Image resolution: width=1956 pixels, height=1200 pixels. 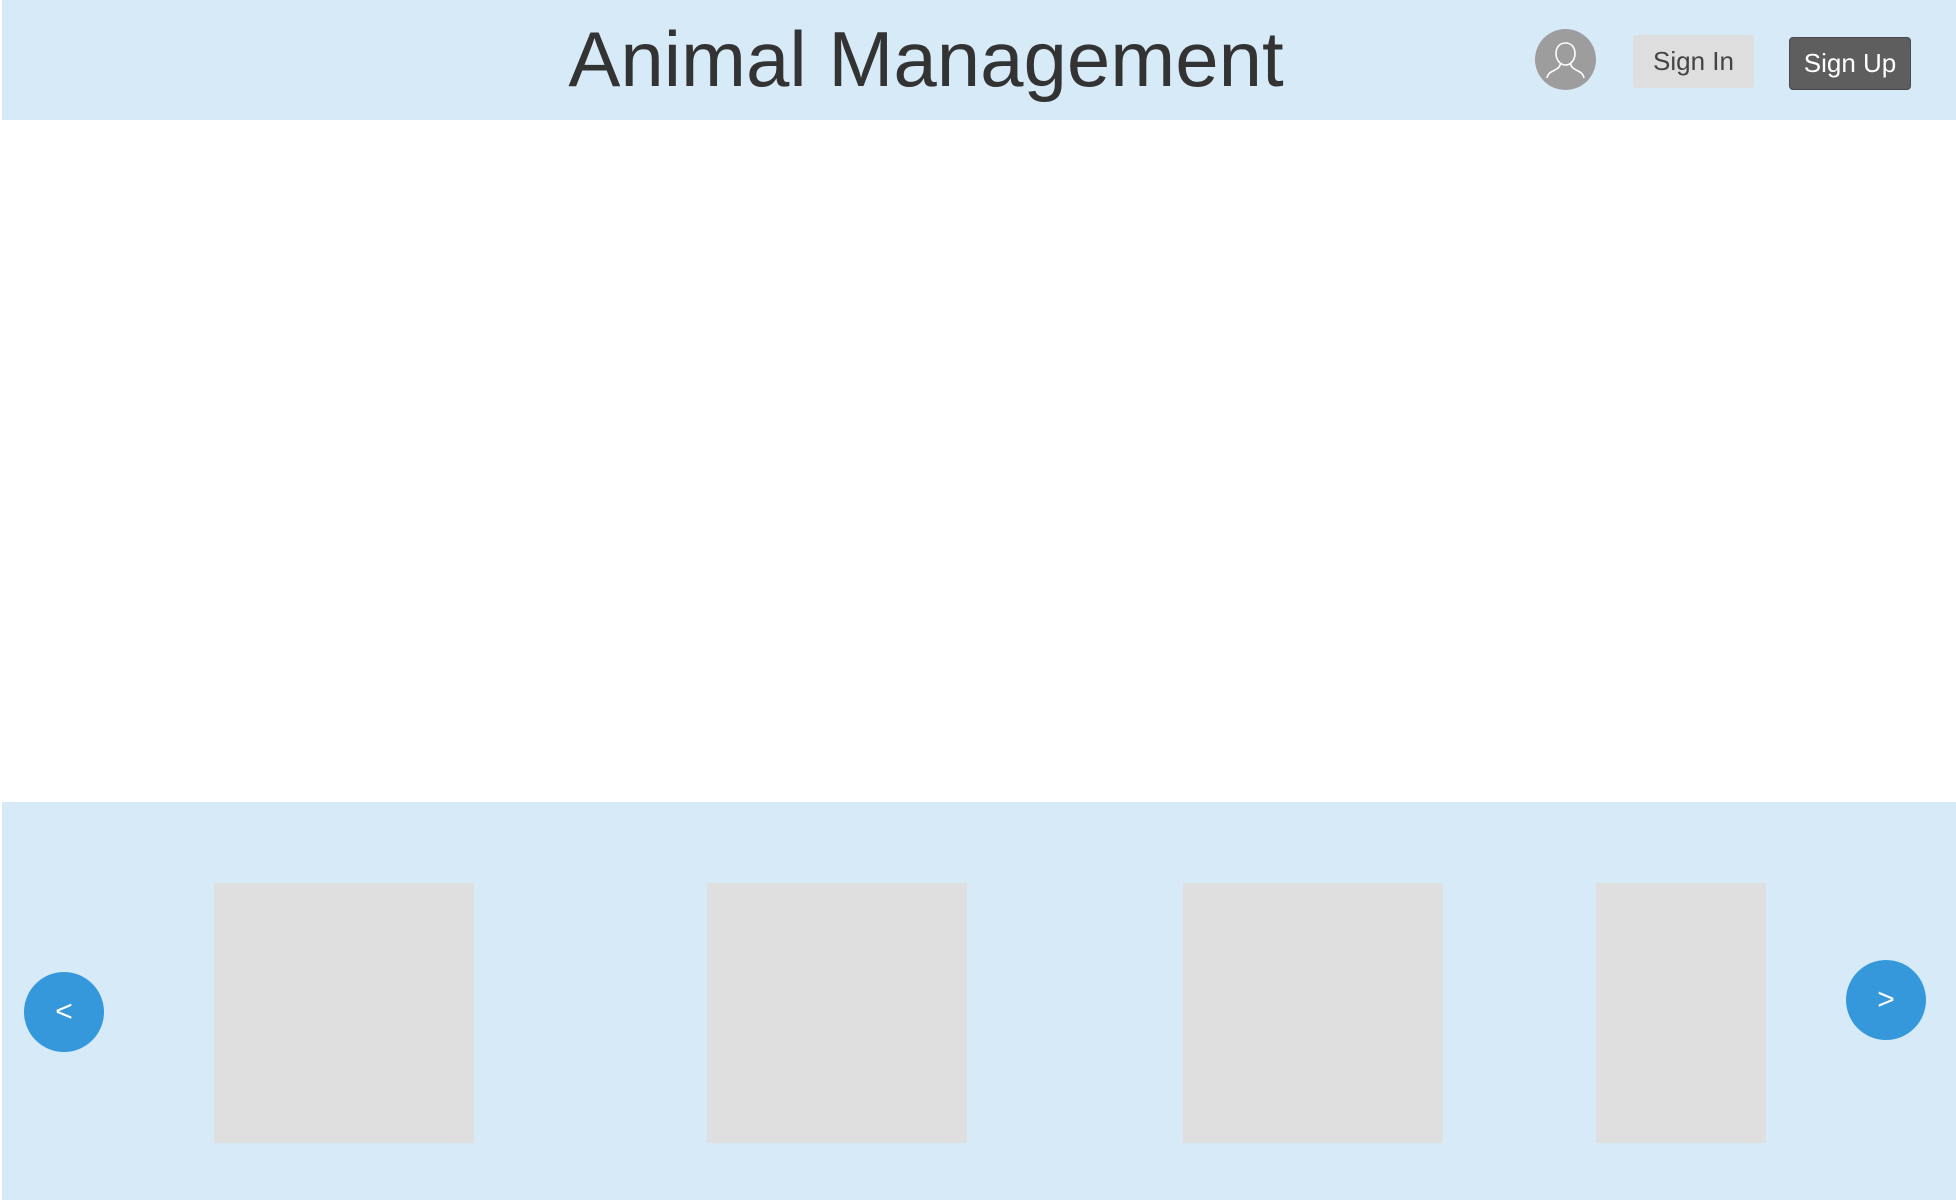 I want to click on sign-up-button: Sign Up, so click(x=1850, y=63).